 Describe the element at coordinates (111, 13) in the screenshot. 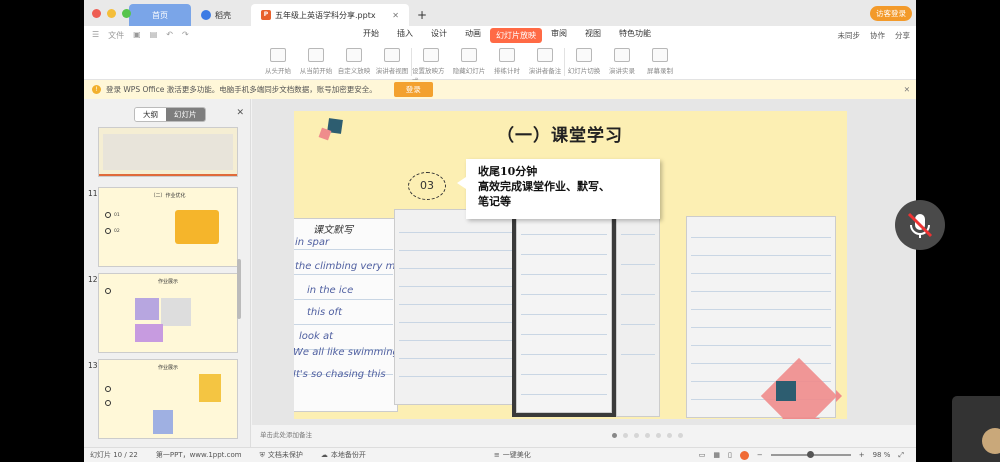

I see `minimize-window-button` at that location.